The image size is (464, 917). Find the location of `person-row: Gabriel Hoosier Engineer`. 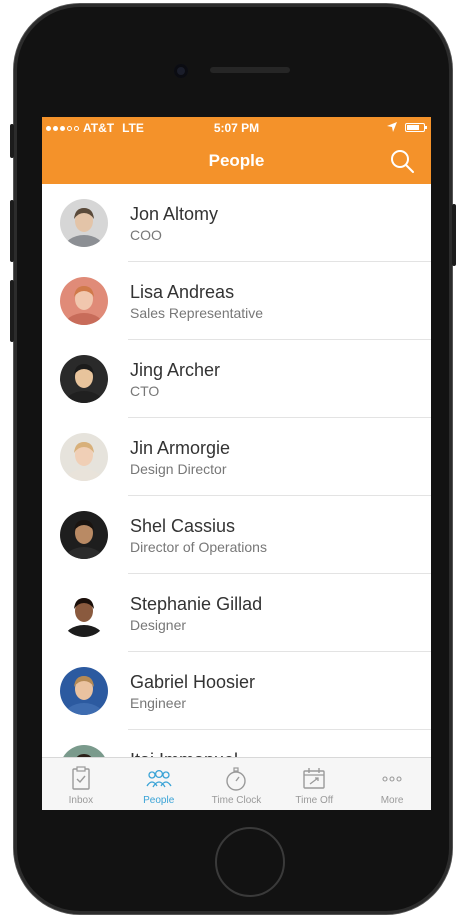

person-row: Gabriel Hoosier Engineer is located at coordinates (236, 691).